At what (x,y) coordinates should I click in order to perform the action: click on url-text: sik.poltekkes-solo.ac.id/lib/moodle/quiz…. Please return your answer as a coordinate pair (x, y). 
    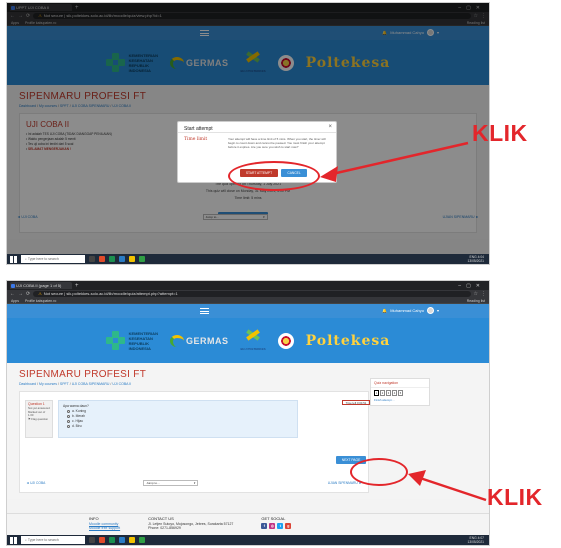
    Looking at the image, I should click on (122, 293).